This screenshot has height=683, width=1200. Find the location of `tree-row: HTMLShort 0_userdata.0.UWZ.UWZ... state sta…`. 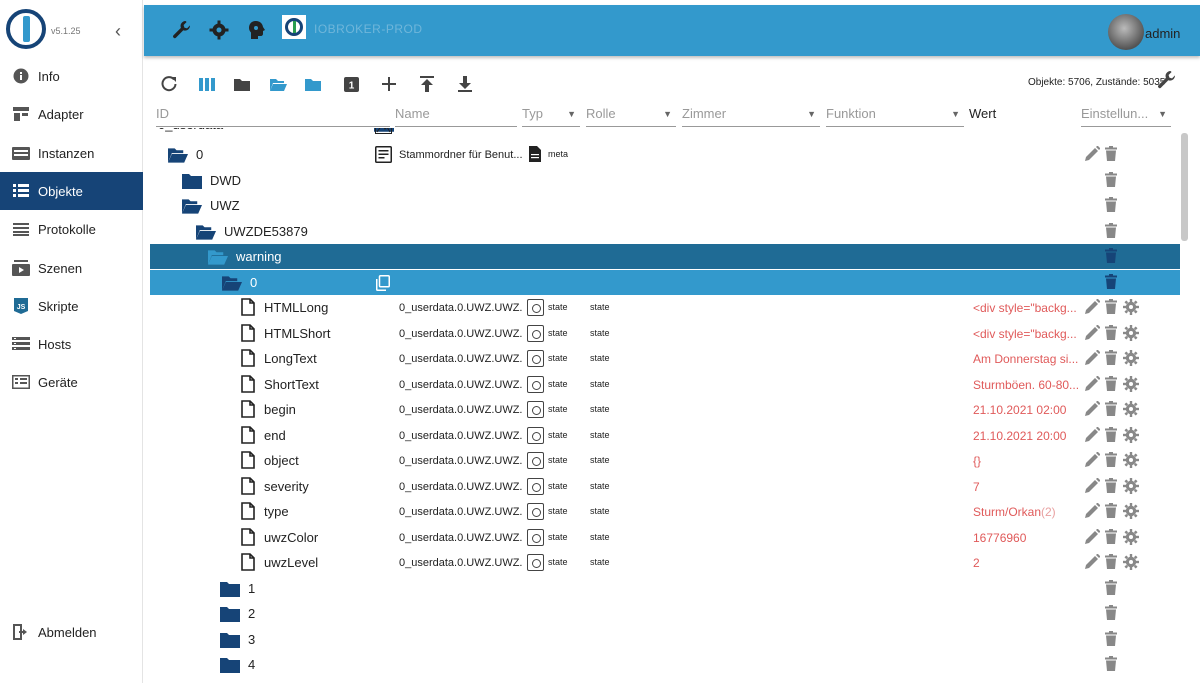

tree-row: HTMLShort 0_userdata.0.UWZ.UWZ... state sta… is located at coordinates (665, 333).